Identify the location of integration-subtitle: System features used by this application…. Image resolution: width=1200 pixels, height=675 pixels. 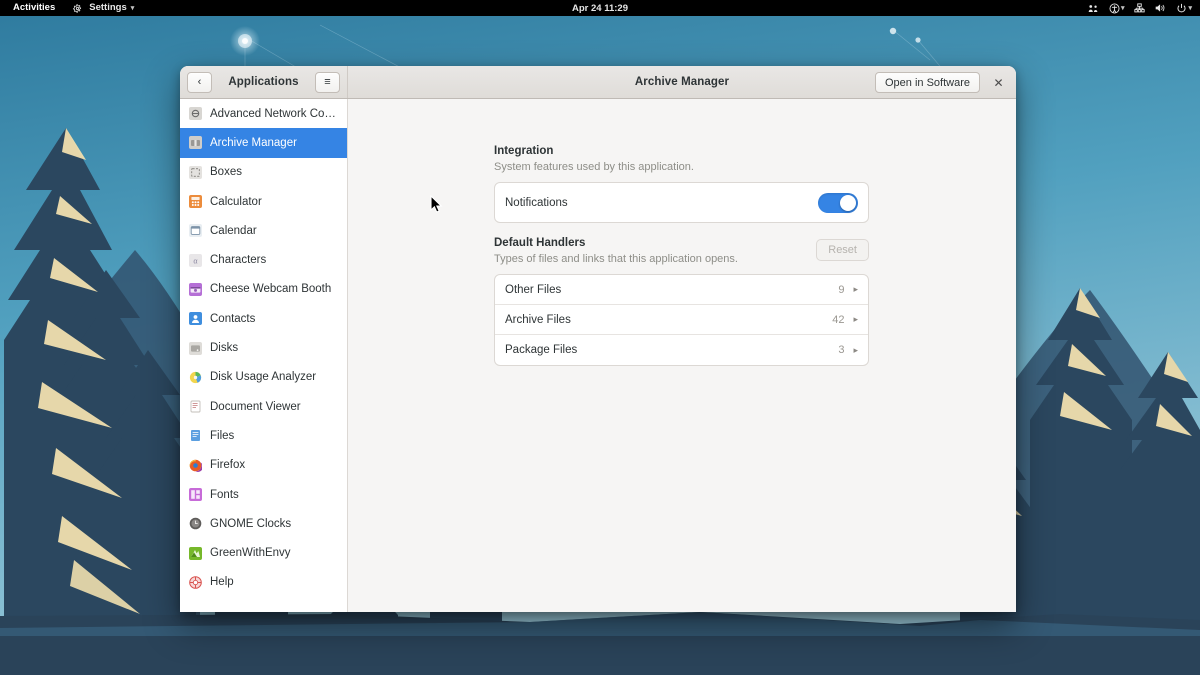
(594, 167).